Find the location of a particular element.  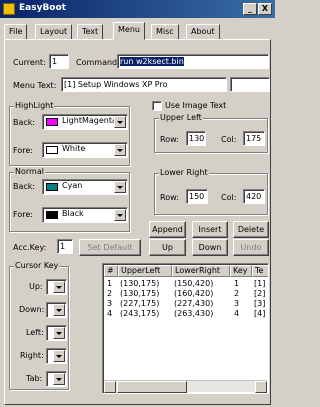

lower-right-title: Lower Right is located at coordinates (184, 172).